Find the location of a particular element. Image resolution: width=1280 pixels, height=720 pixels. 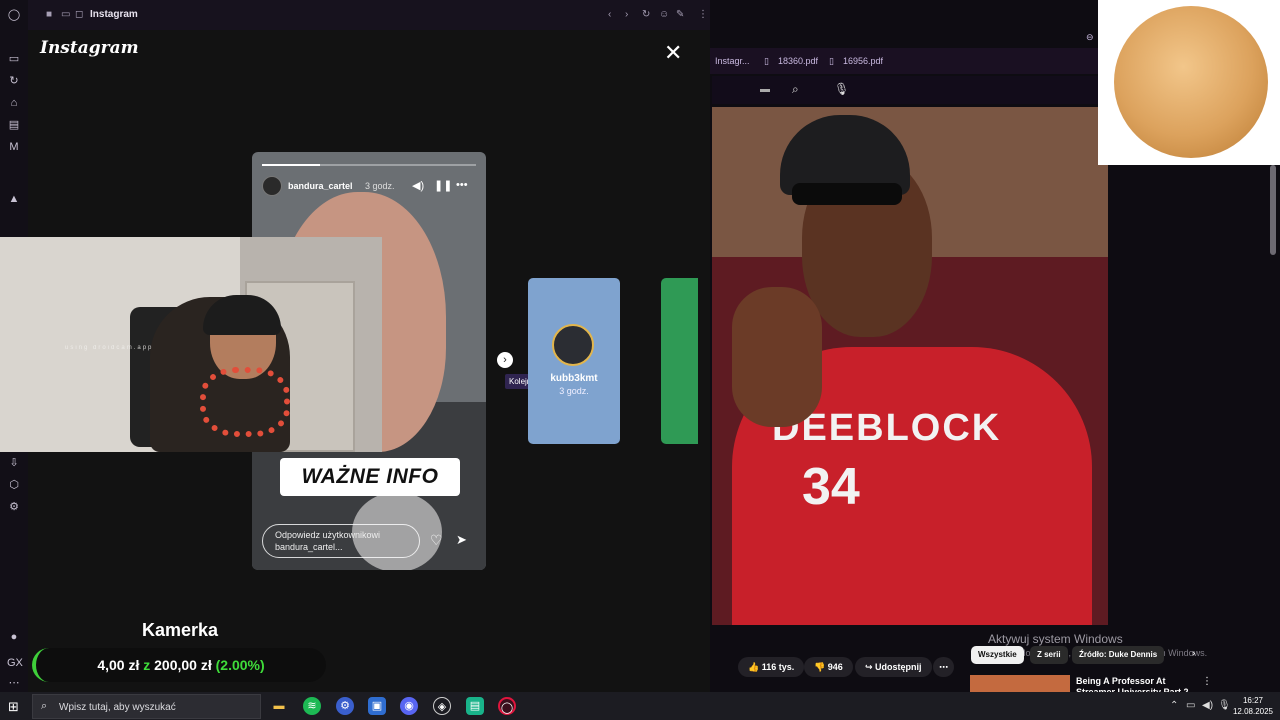

share-label: Udostępnij is located at coordinates (898, 667).